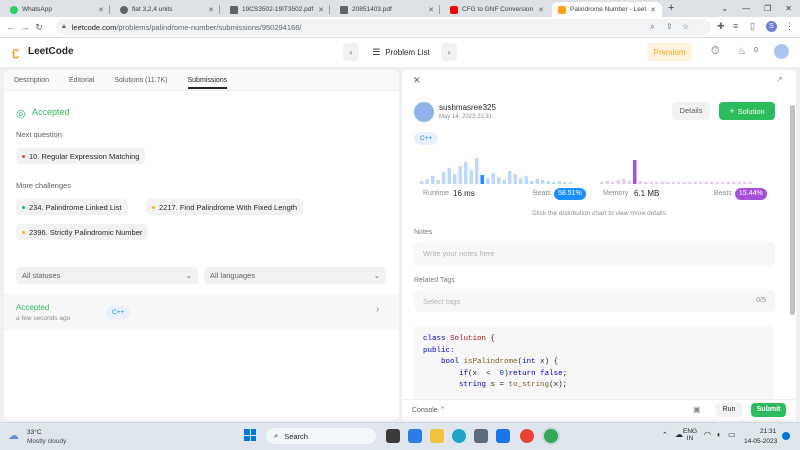 The height and width of the screenshot is (450, 800). What do you see at coordinates (551, 436) in the screenshot?
I see `chrome-active-icon` at bounding box center [551, 436].